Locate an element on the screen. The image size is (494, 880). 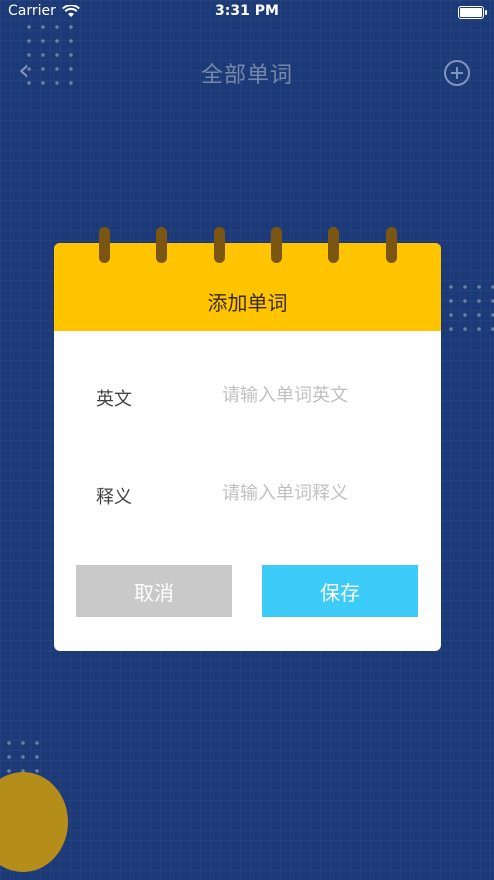
status-bar: Carrier 3:31 PM is located at coordinates (247, 12).